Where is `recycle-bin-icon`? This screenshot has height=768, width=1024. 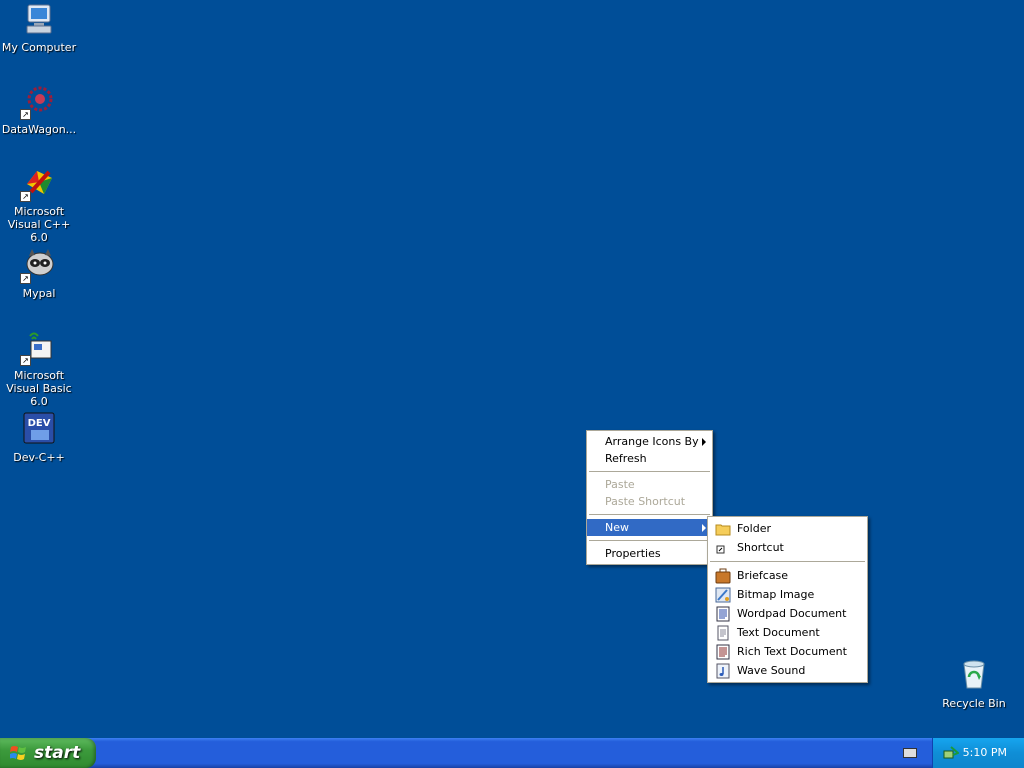
recycle-bin-icon is located at coordinates (974, 675).